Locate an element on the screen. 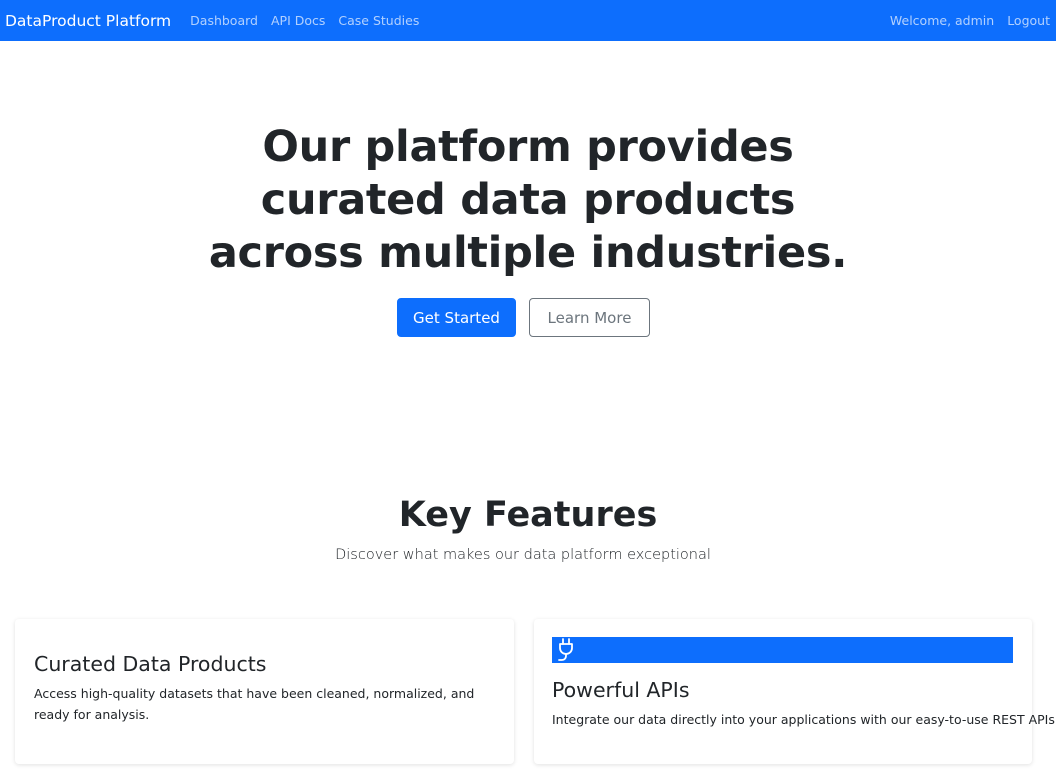 Image resolution: width=1056 pixels, height=782 pixels. features-title: Key Features is located at coordinates (528, 515).